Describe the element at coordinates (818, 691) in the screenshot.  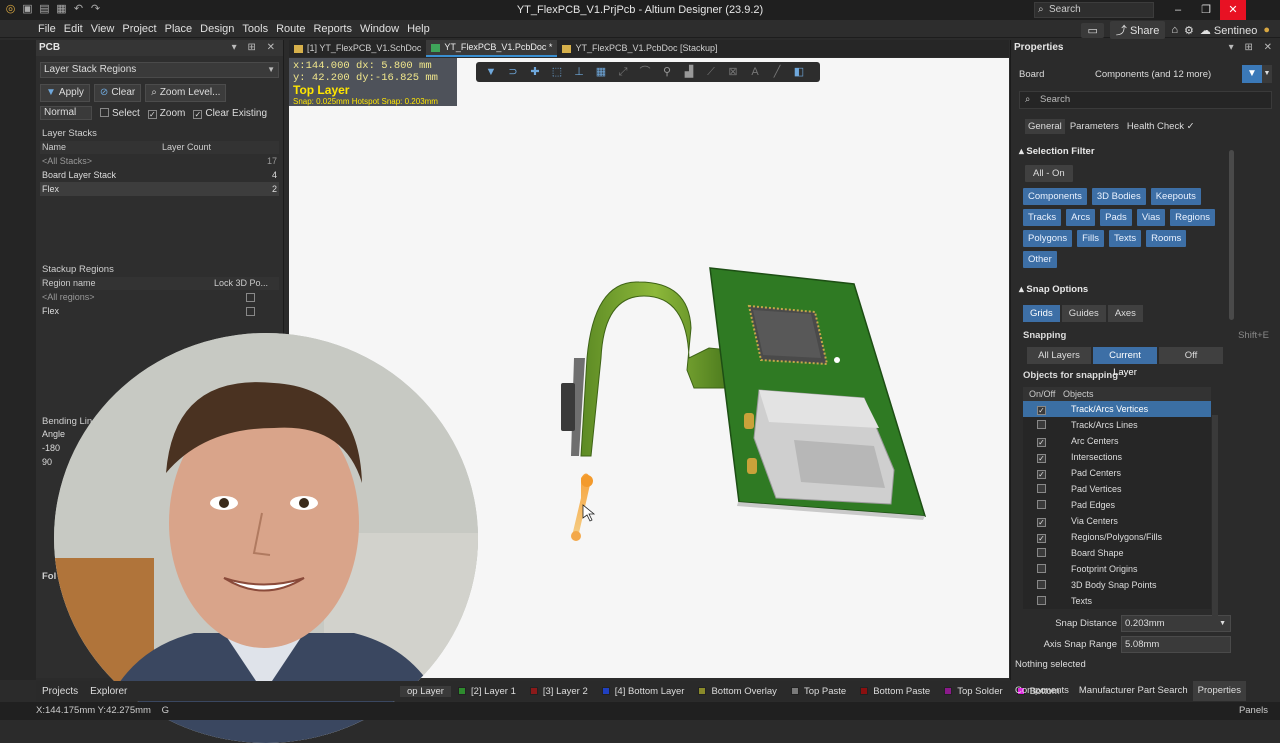
I see `layer-tab: Top Paste` at that location.